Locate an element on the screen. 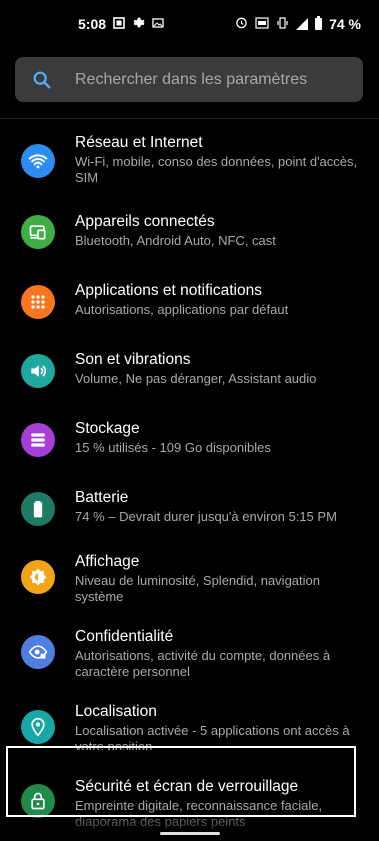 This screenshot has height=841, width=379. volume-icon is located at coordinates (38, 371).